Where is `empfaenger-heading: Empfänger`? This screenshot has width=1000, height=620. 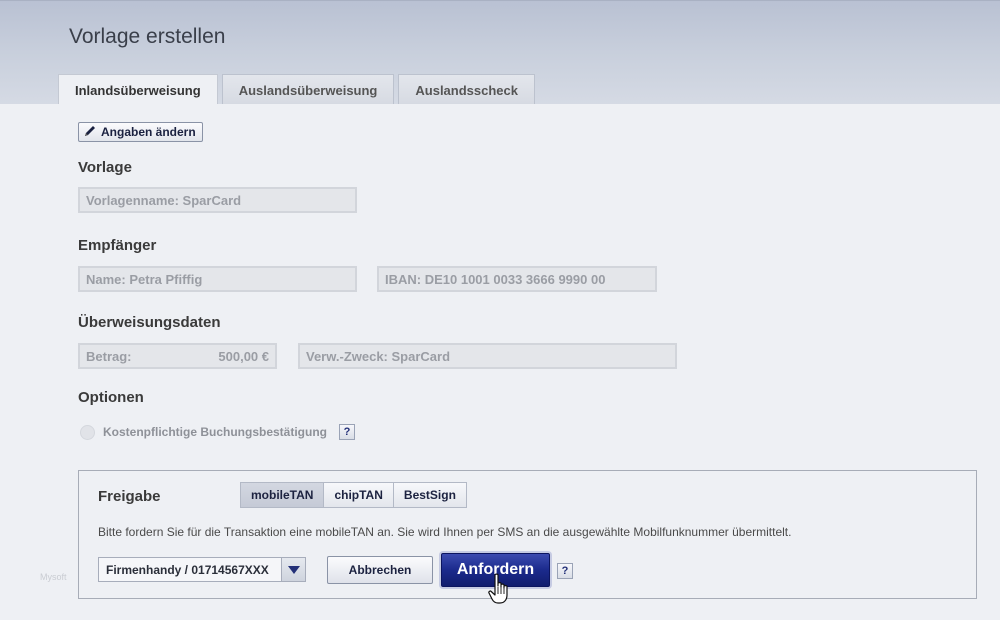 empfaenger-heading: Empfänger is located at coordinates (117, 245).